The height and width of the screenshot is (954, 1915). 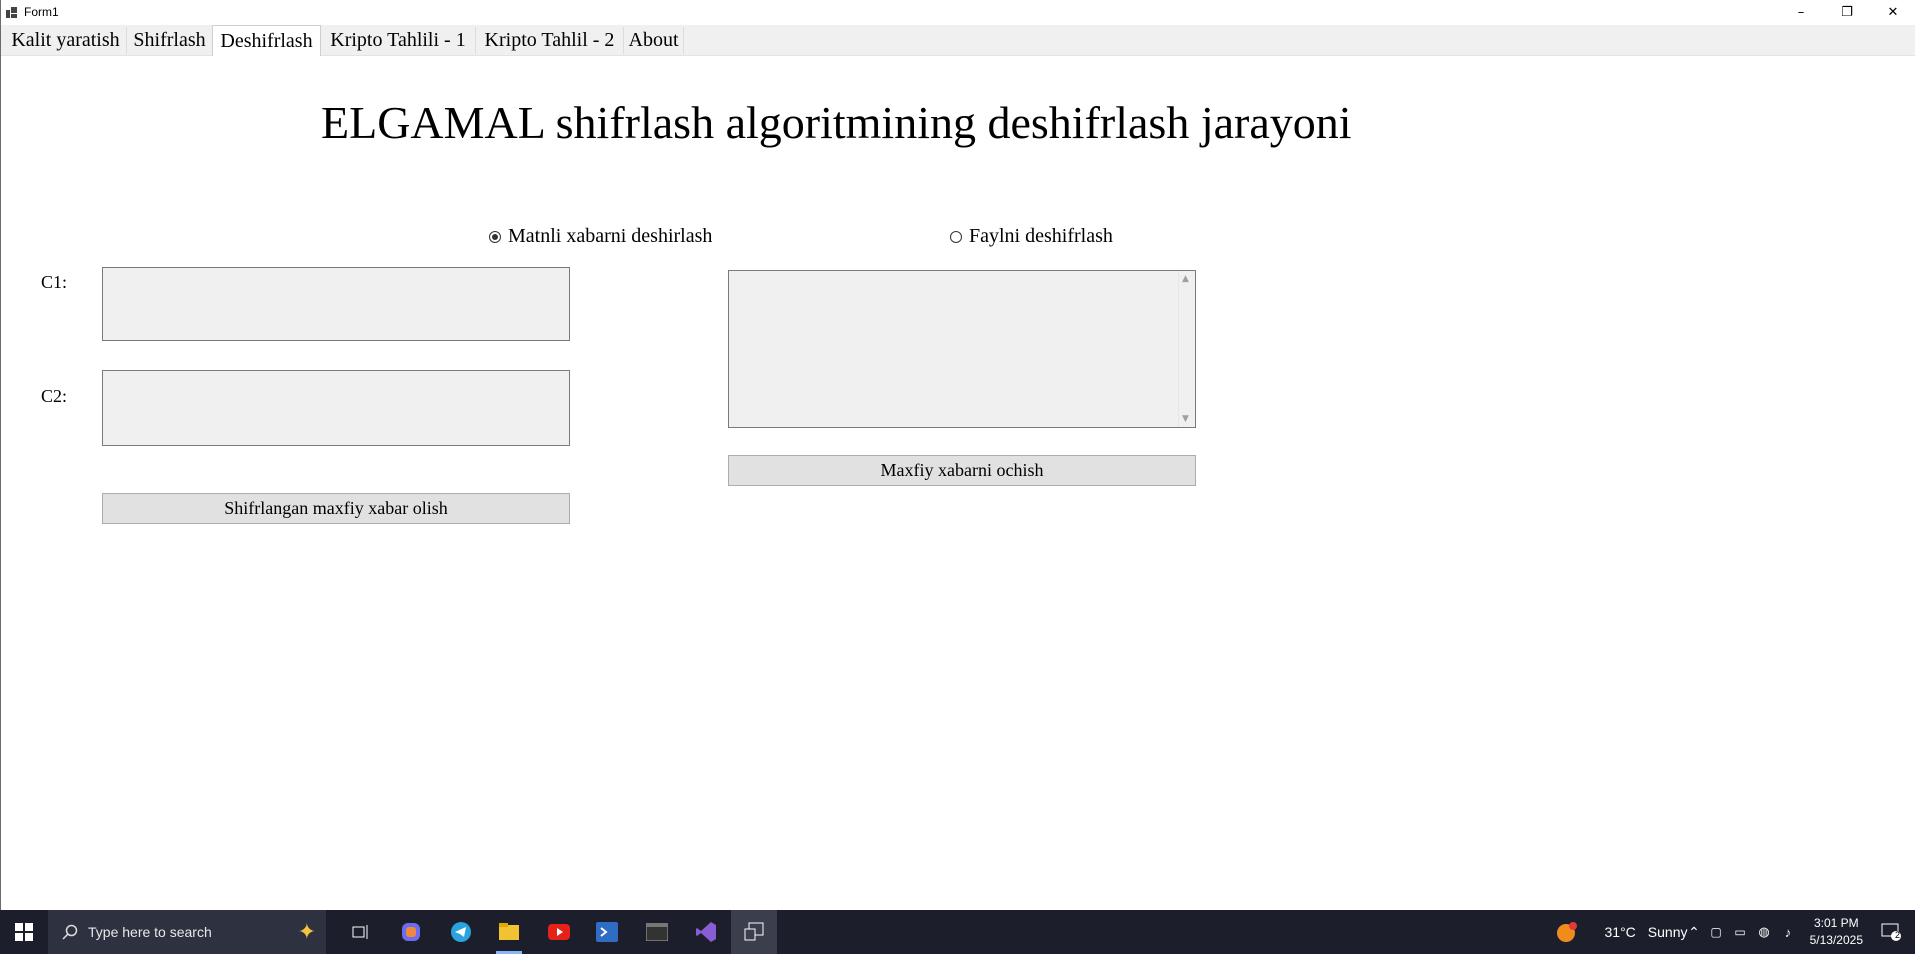 What do you see at coordinates (336, 304) in the screenshot?
I see `c1-input` at bounding box center [336, 304].